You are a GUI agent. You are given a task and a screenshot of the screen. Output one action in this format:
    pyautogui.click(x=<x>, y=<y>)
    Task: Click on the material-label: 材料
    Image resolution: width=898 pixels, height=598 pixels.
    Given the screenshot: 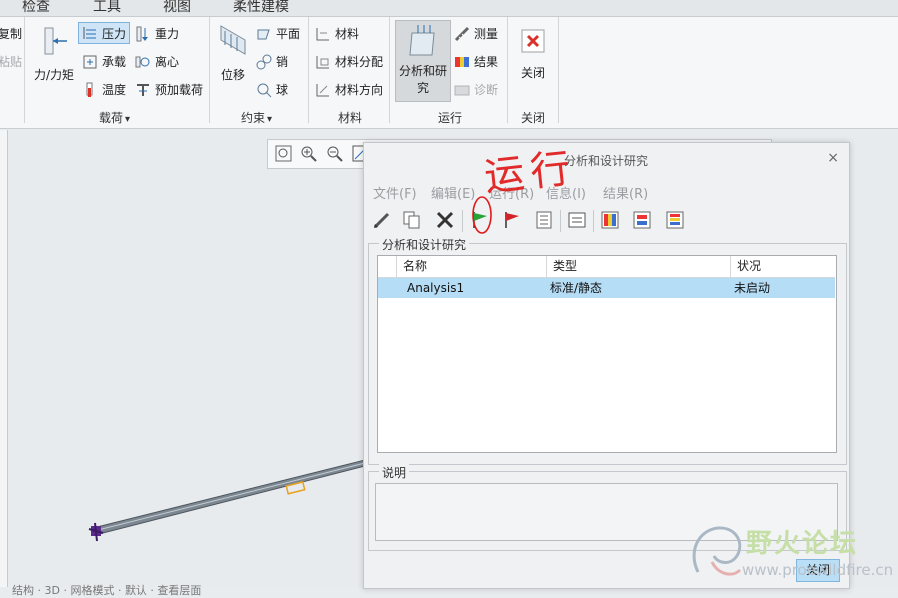 What is the action you would take?
    pyautogui.click(x=347, y=34)
    